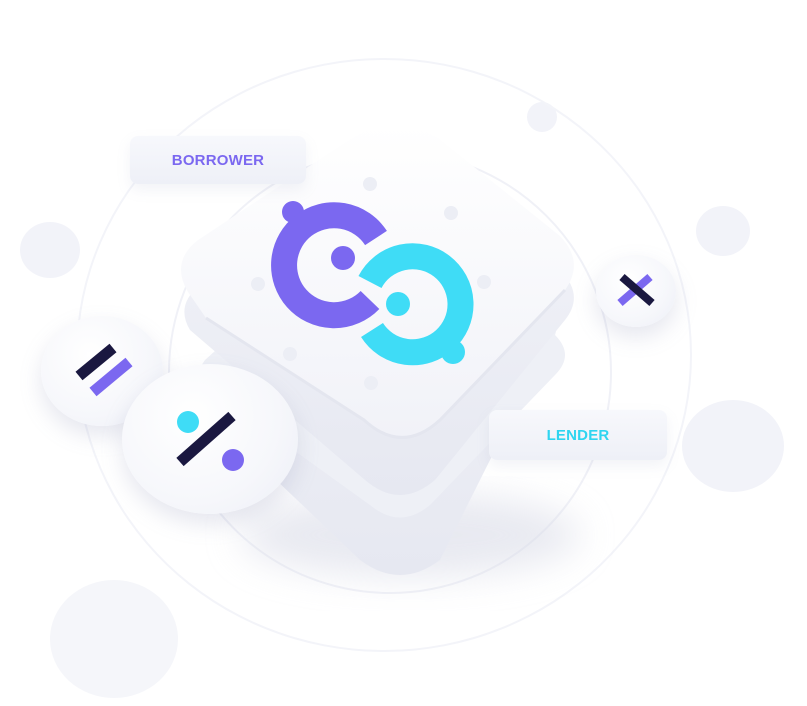 The width and height of the screenshot is (807, 706). I want to click on multiply-icon, so click(636, 290).